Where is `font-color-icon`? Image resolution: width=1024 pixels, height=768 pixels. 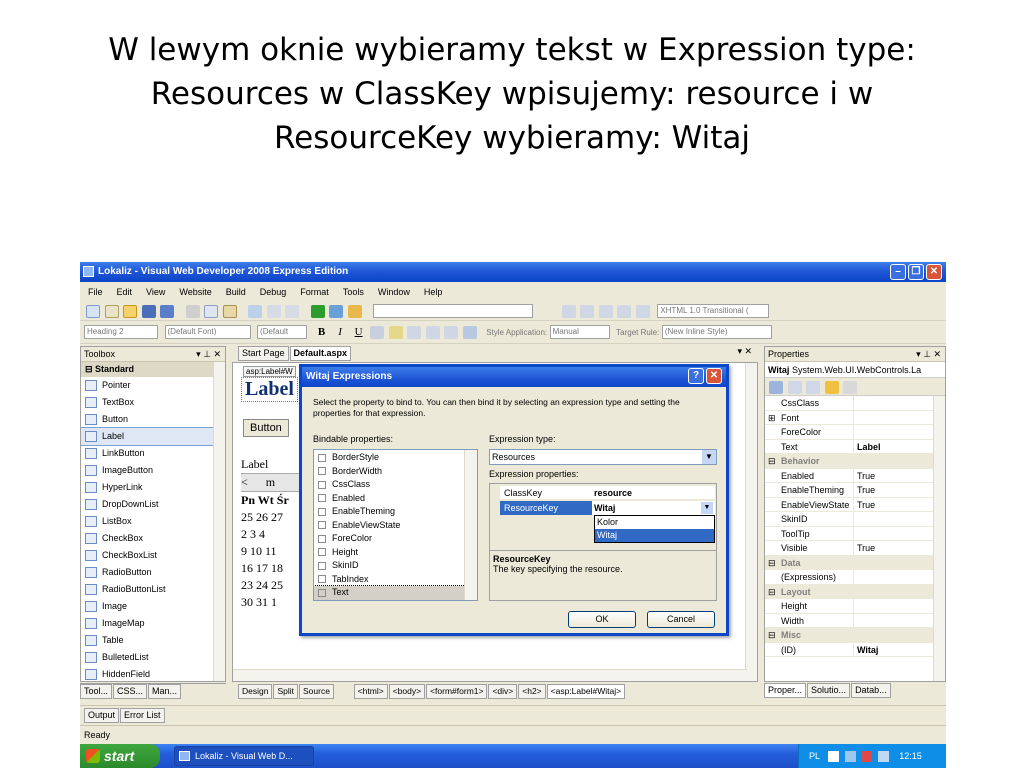
font-color-icon is located at coordinates (377, 332).